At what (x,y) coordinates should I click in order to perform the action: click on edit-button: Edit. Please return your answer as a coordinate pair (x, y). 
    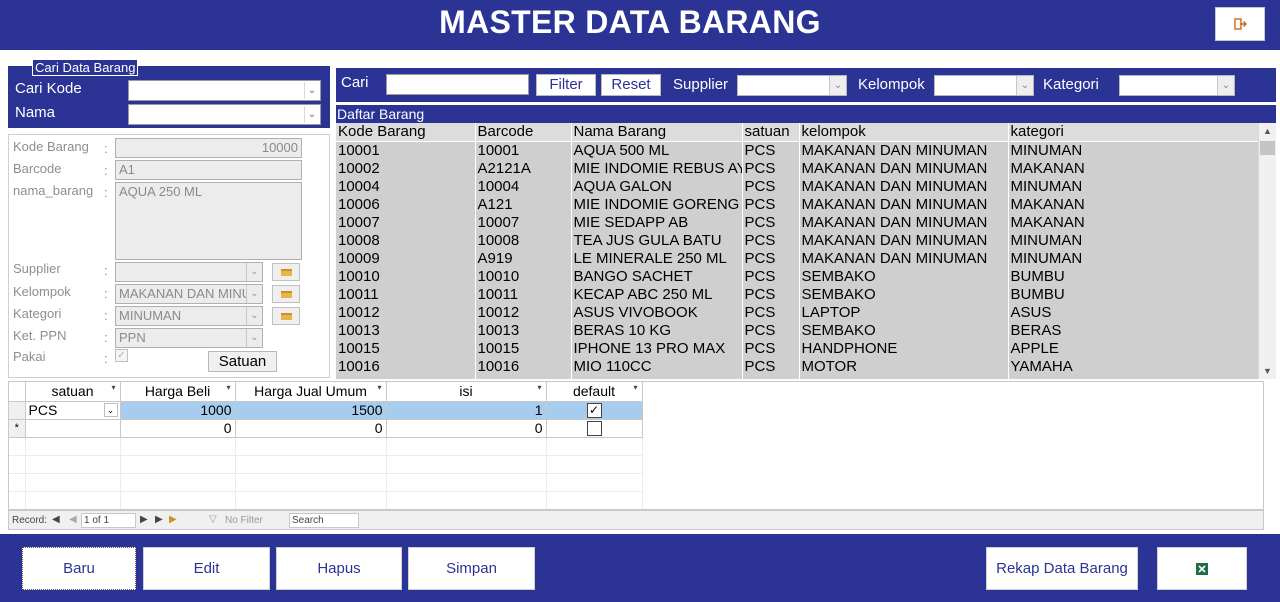
    Looking at the image, I should click on (206, 568).